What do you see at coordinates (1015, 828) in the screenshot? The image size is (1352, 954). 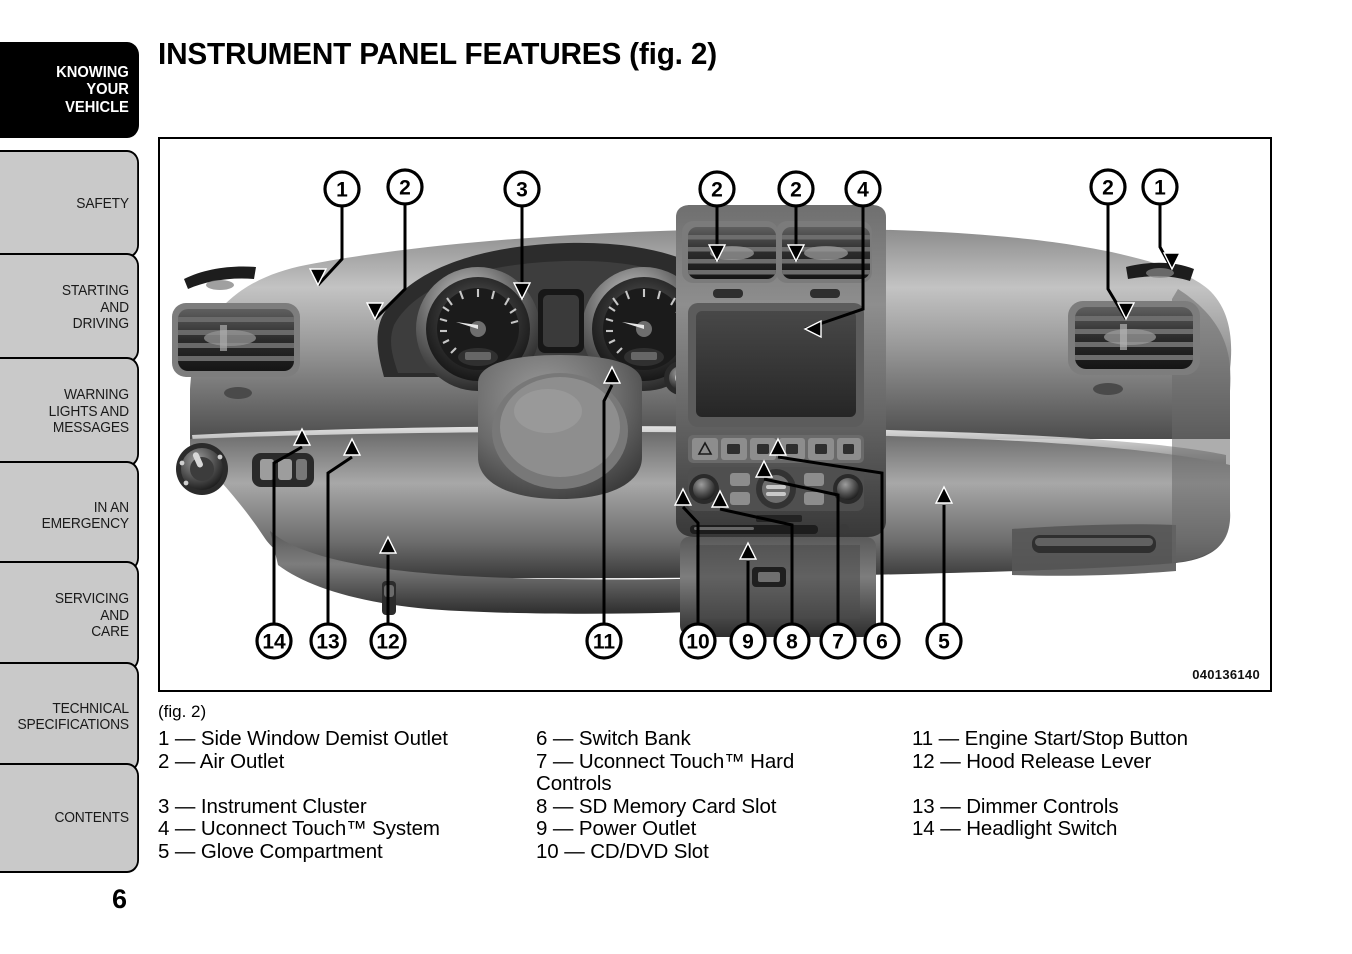 I see `legend-item: 14 — Headlight Switch` at bounding box center [1015, 828].